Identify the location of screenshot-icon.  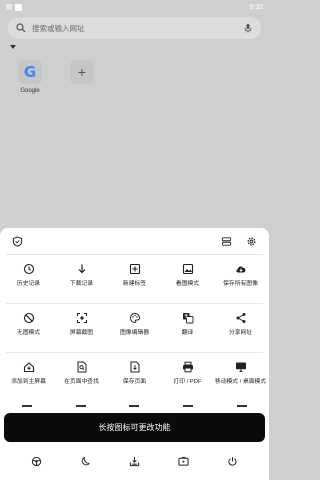
(81, 318).